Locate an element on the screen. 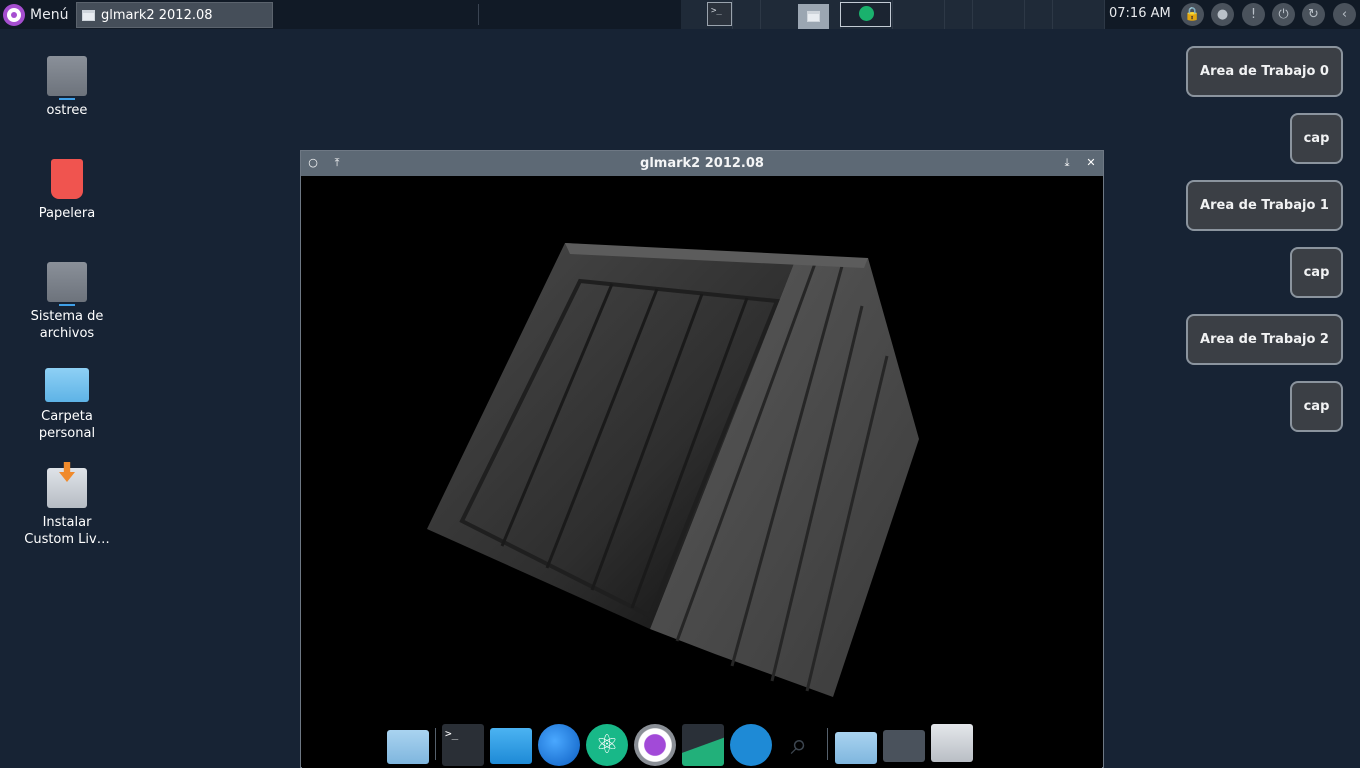 The image size is (1360, 768). installer-icon is located at coordinates (67, 488).